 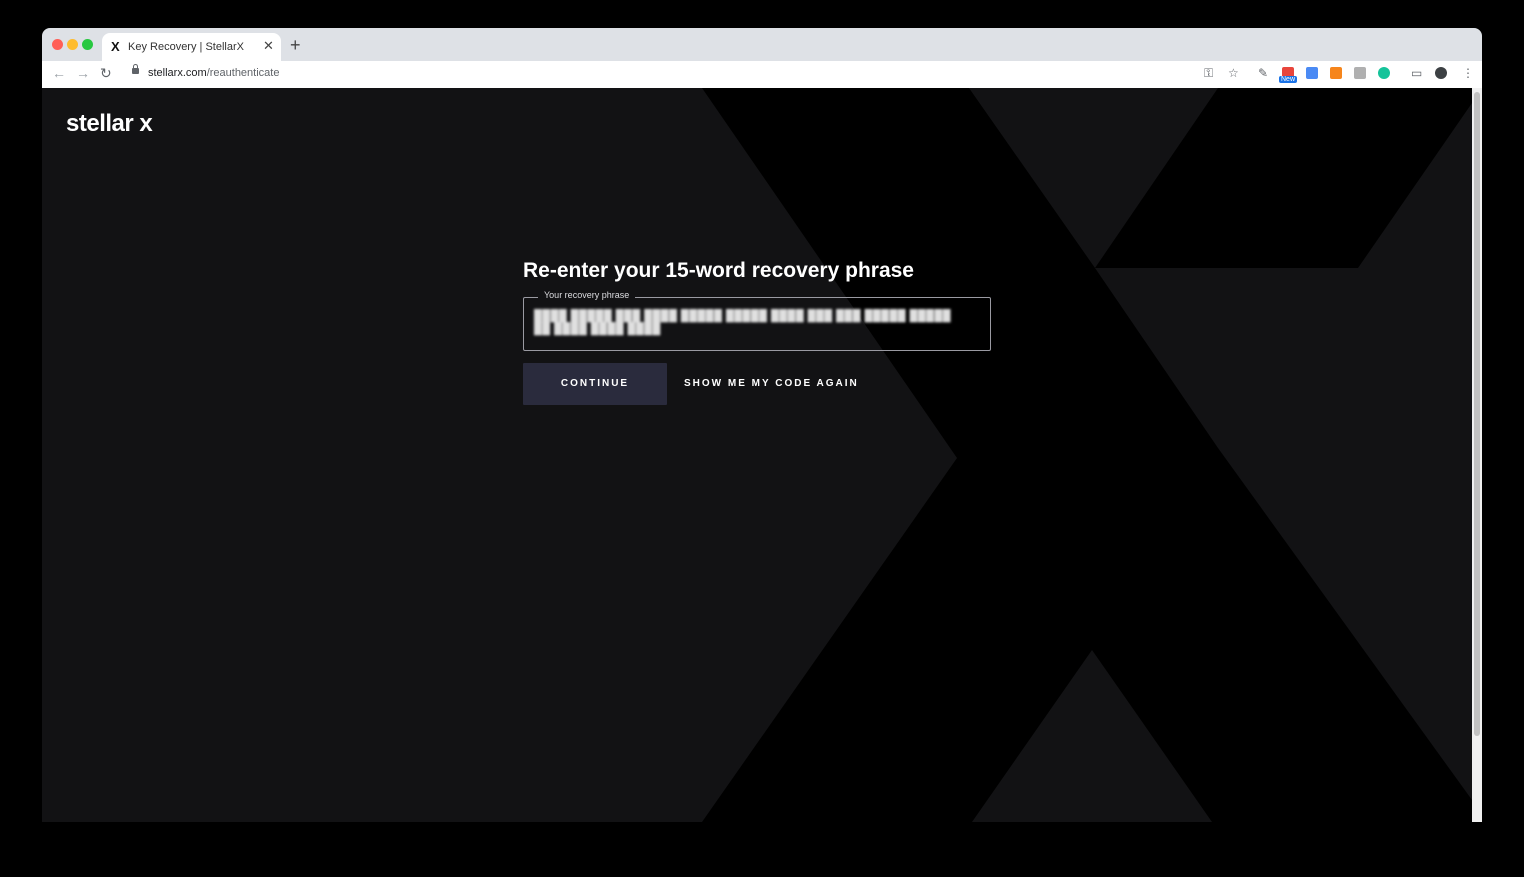 I want to click on show-code-again-link: SHOW ME MY CODE AGAIN, so click(x=771, y=383).